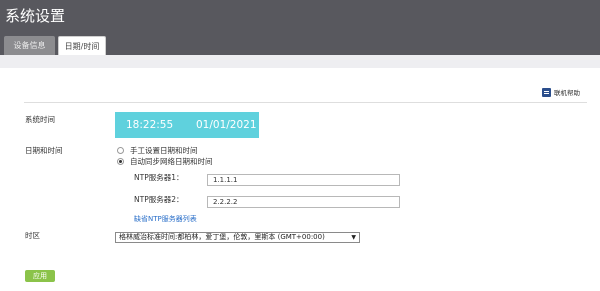  What do you see at coordinates (159, 177) in the screenshot?
I see `ntp-server-1-label: NTP服务器1：` at bounding box center [159, 177].